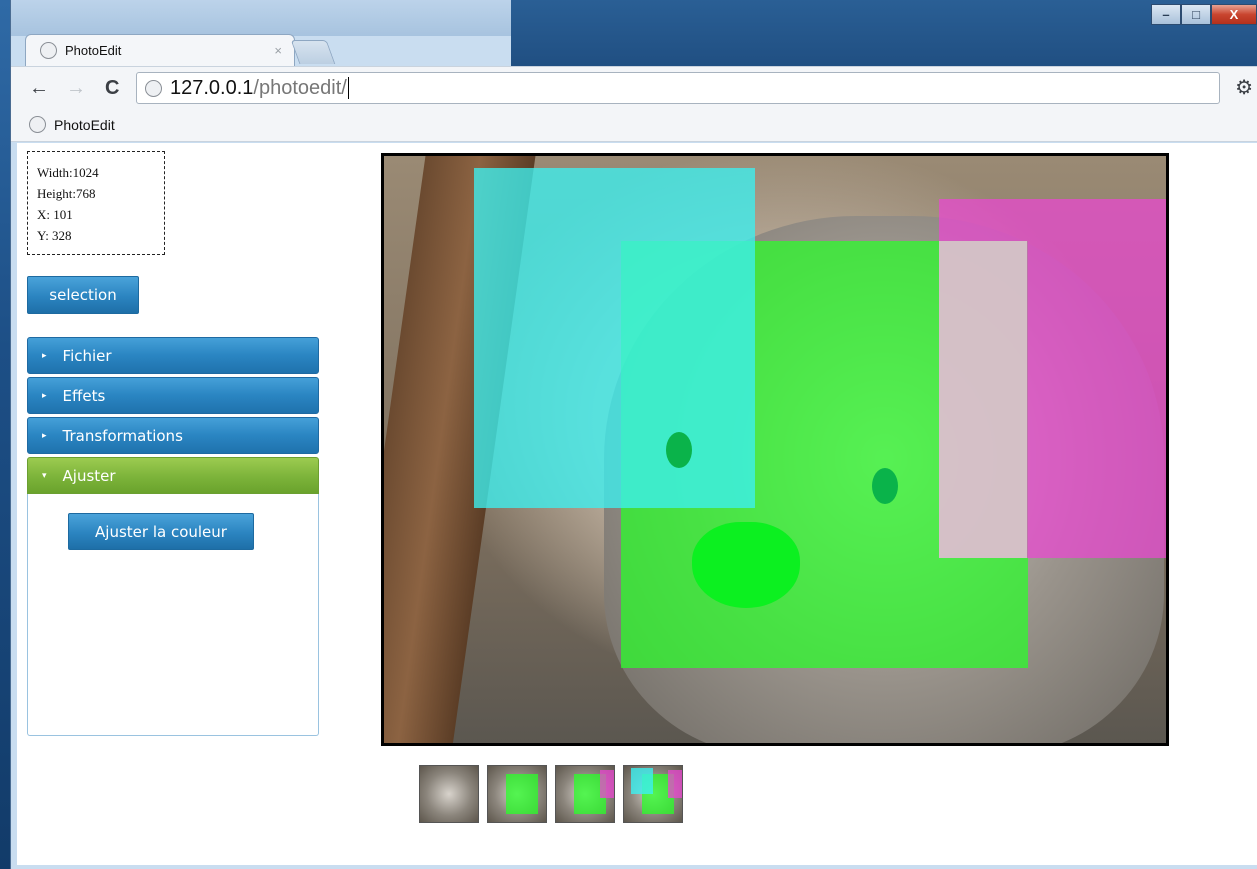 The height and width of the screenshot is (869, 1257). What do you see at coordinates (55, 214) in the screenshot?
I see `cursor-x: X: 101` at bounding box center [55, 214].